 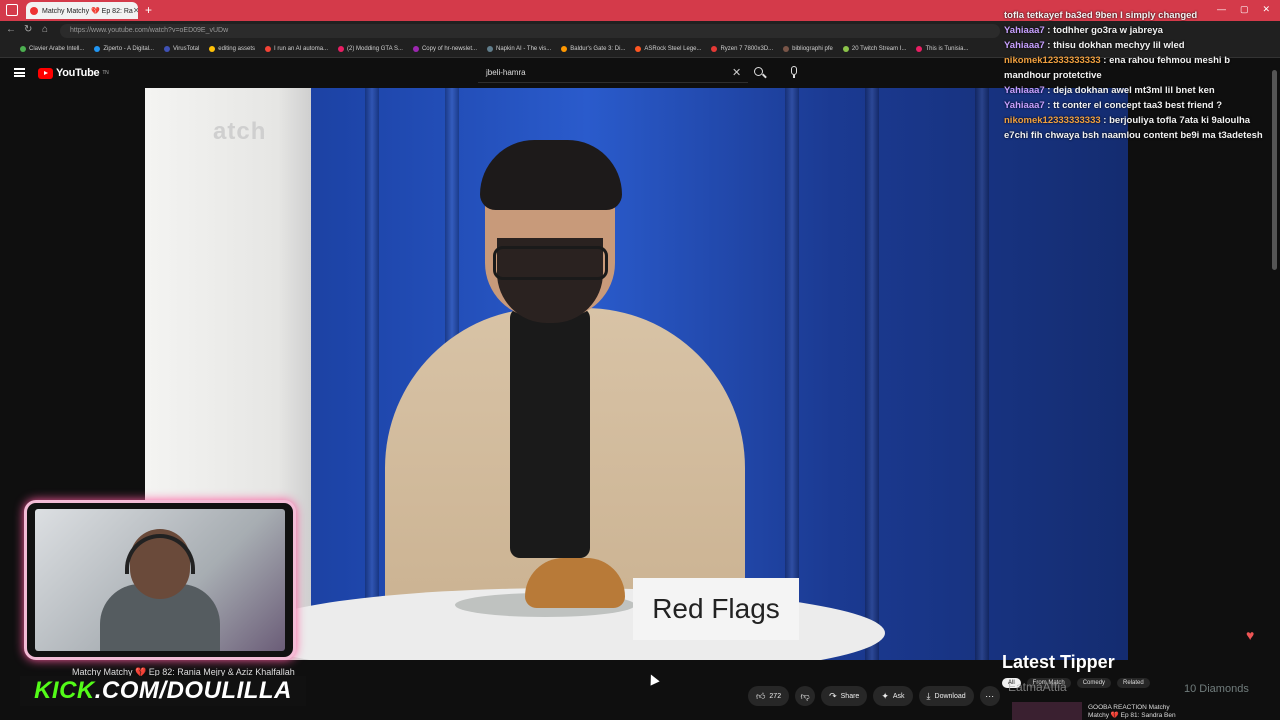 What do you see at coordinates (19, 72) in the screenshot?
I see `hamburger-menu-icon` at bounding box center [19, 72].